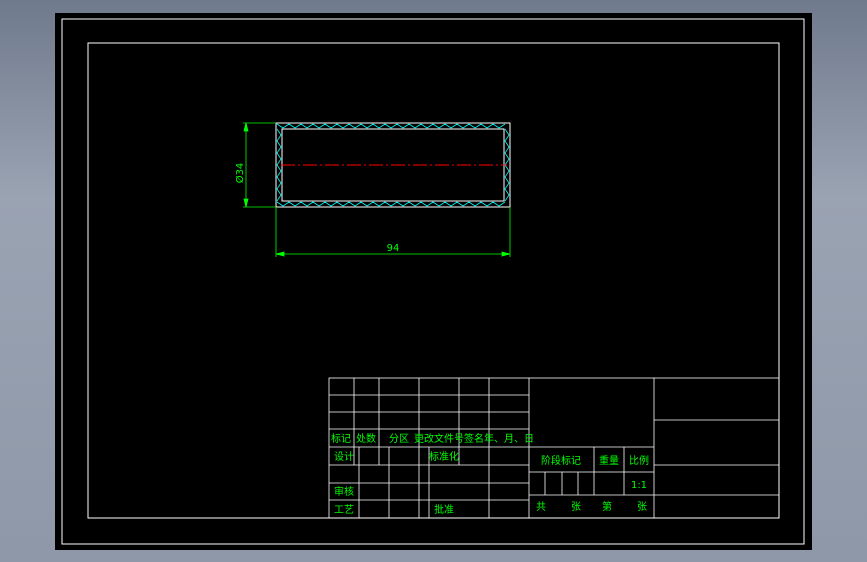 Image resolution: width=867 pixels, height=562 pixels. Describe the element at coordinates (554, 448) in the screenshot. I see `title-block-grid` at that location.